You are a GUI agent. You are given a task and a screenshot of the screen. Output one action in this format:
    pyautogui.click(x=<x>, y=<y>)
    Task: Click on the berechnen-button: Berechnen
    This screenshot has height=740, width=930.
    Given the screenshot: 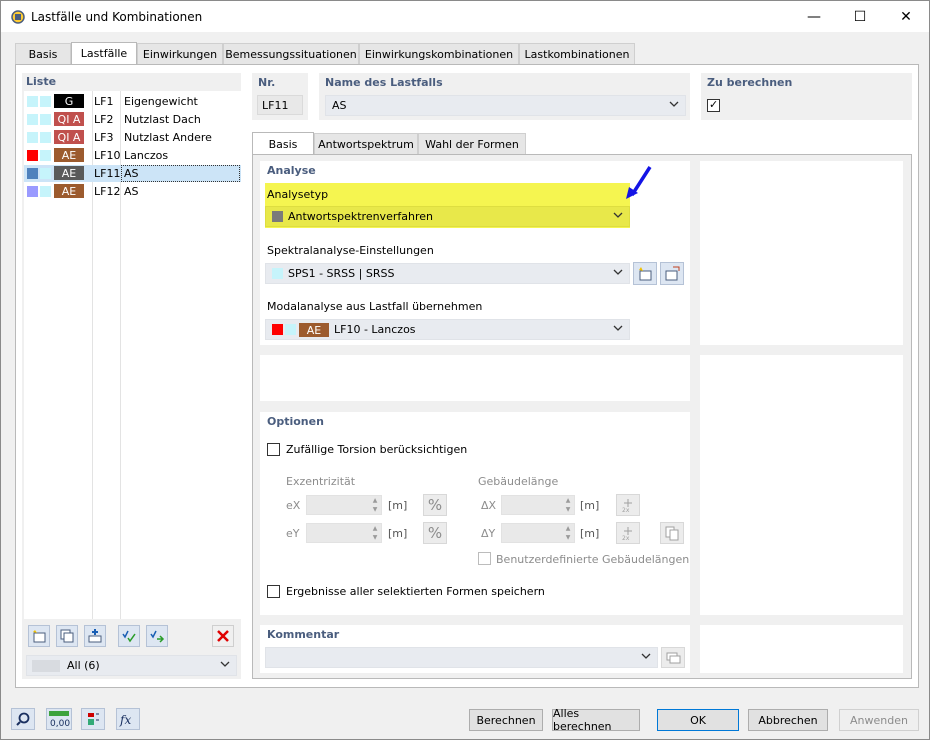 What is the action you would take?
    pyautogui.click(x=506, y=720)
    